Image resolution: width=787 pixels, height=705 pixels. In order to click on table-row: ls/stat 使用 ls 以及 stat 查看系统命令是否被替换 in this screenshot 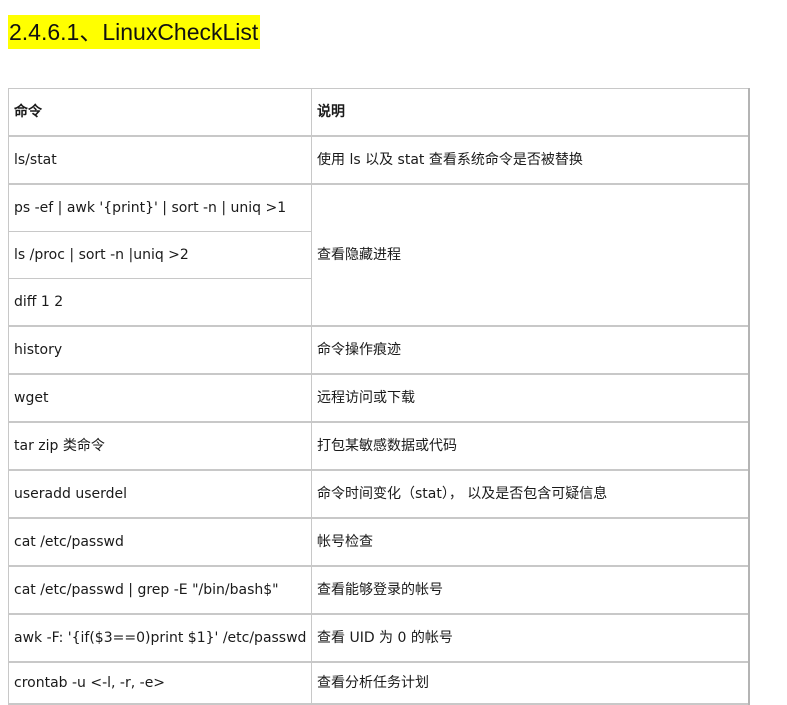, I will do `click(379, 160)`.